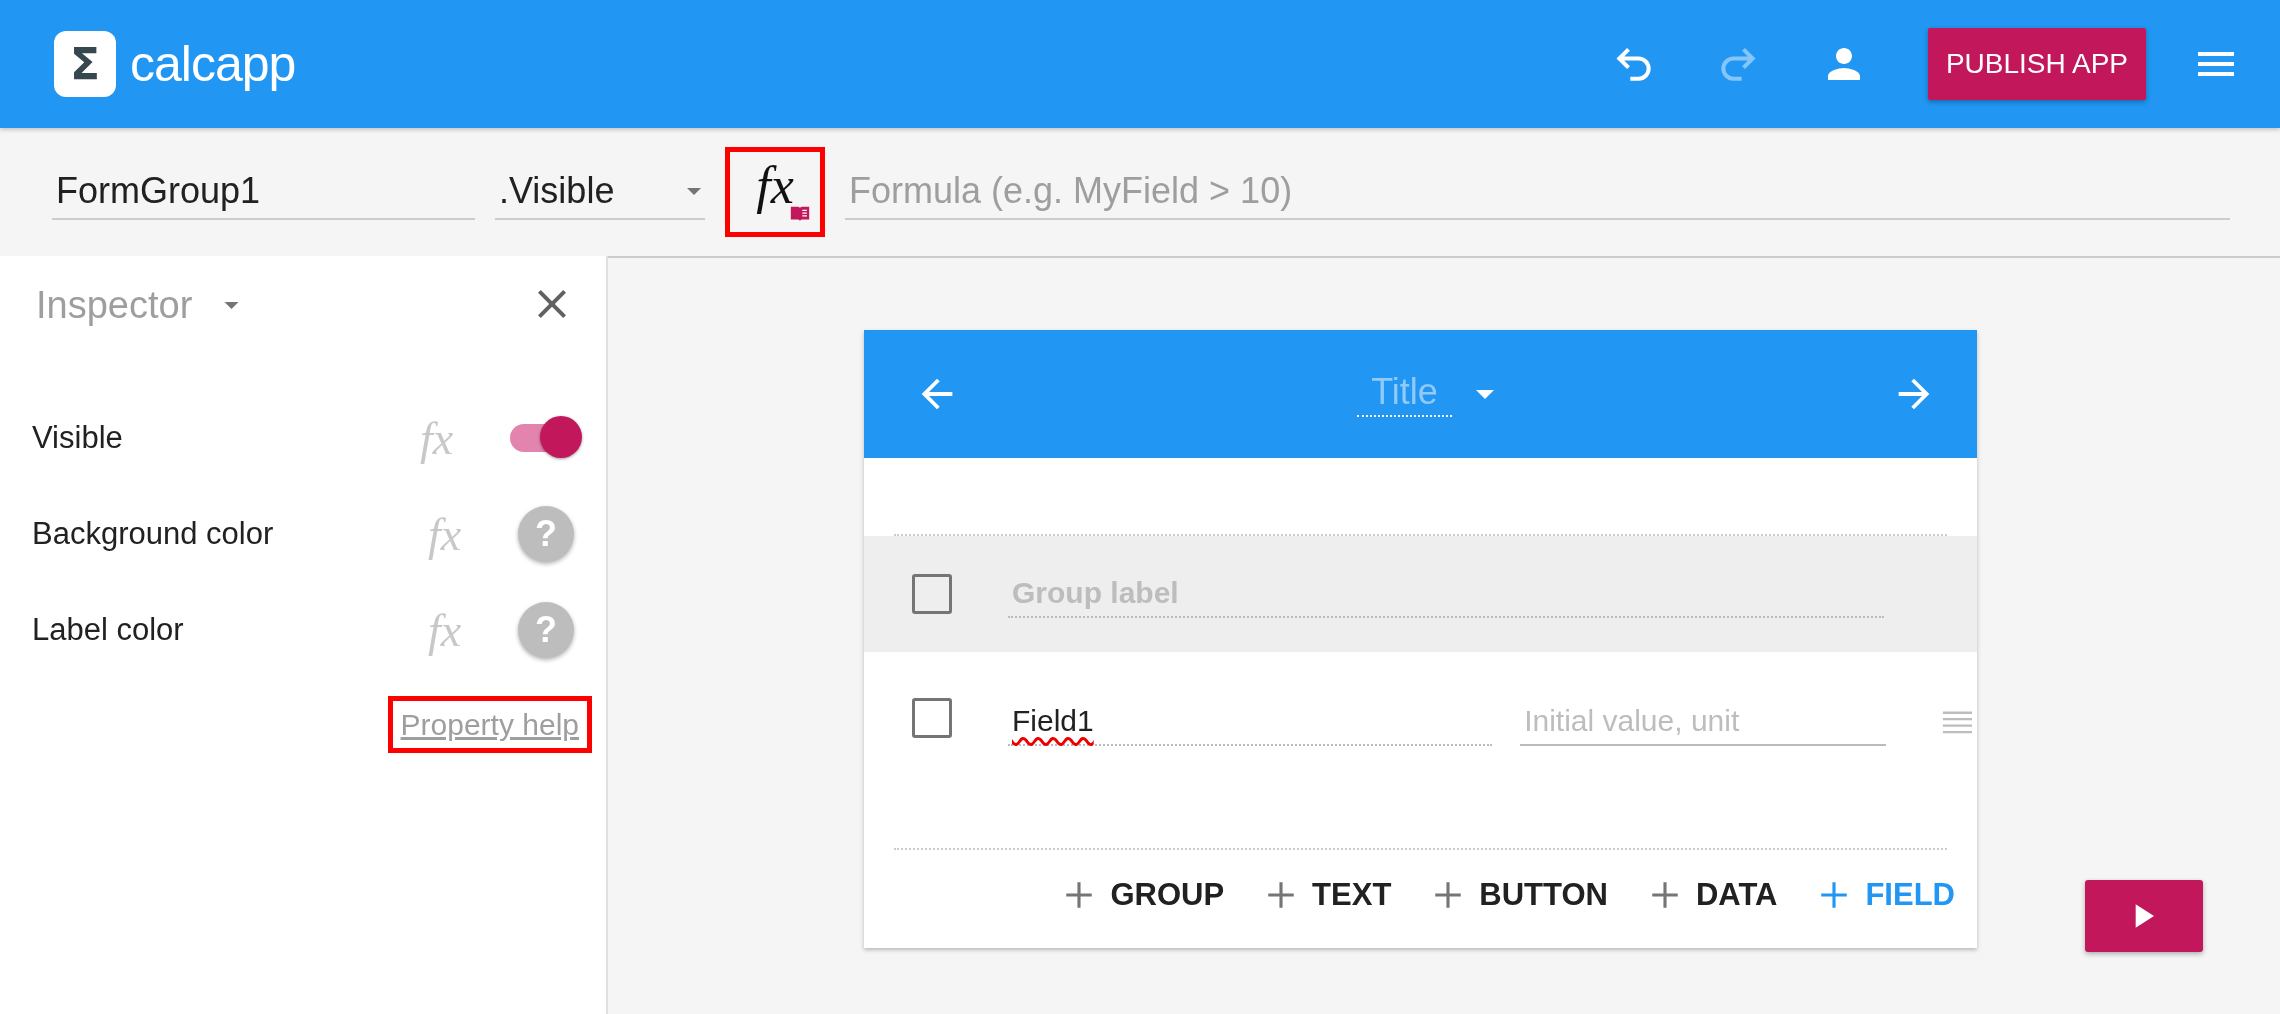  I want to click on formula-reference-button: fx, so click(775, 192).